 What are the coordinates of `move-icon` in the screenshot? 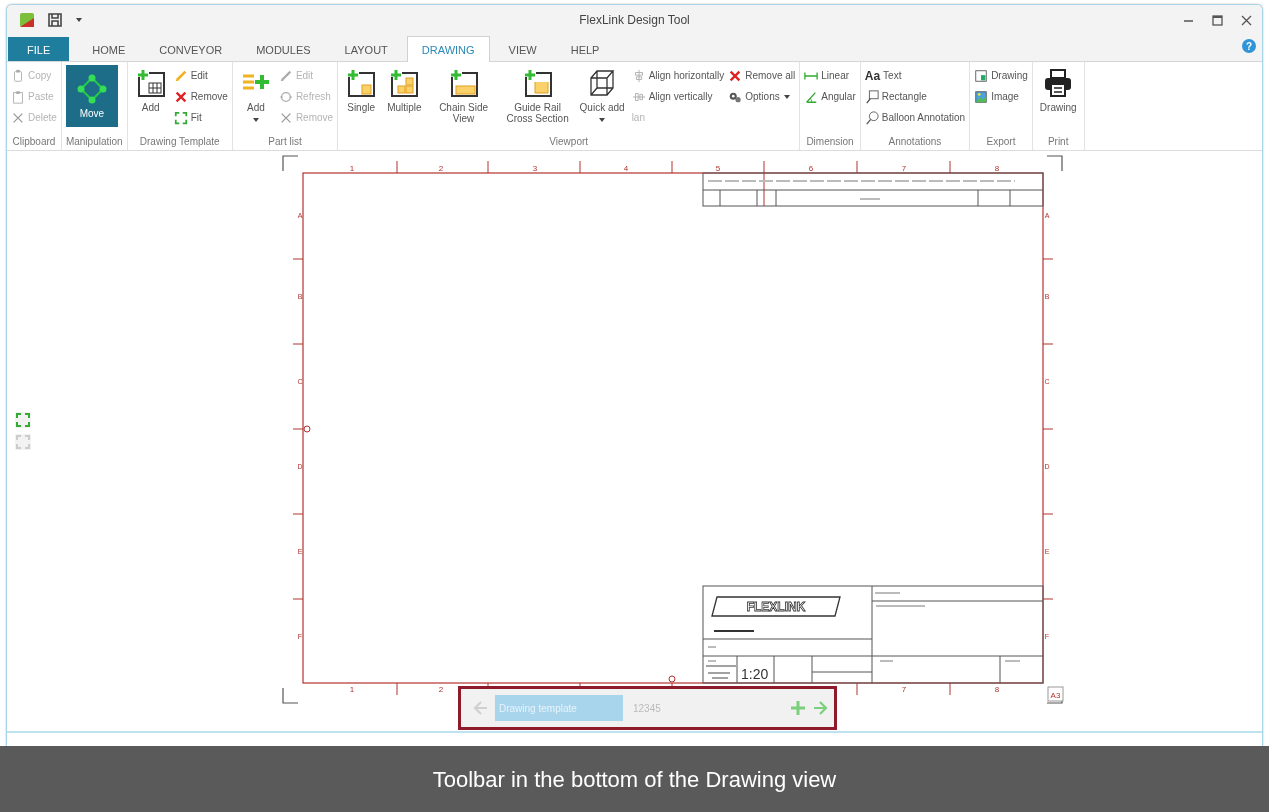 It's located at (91, 89).